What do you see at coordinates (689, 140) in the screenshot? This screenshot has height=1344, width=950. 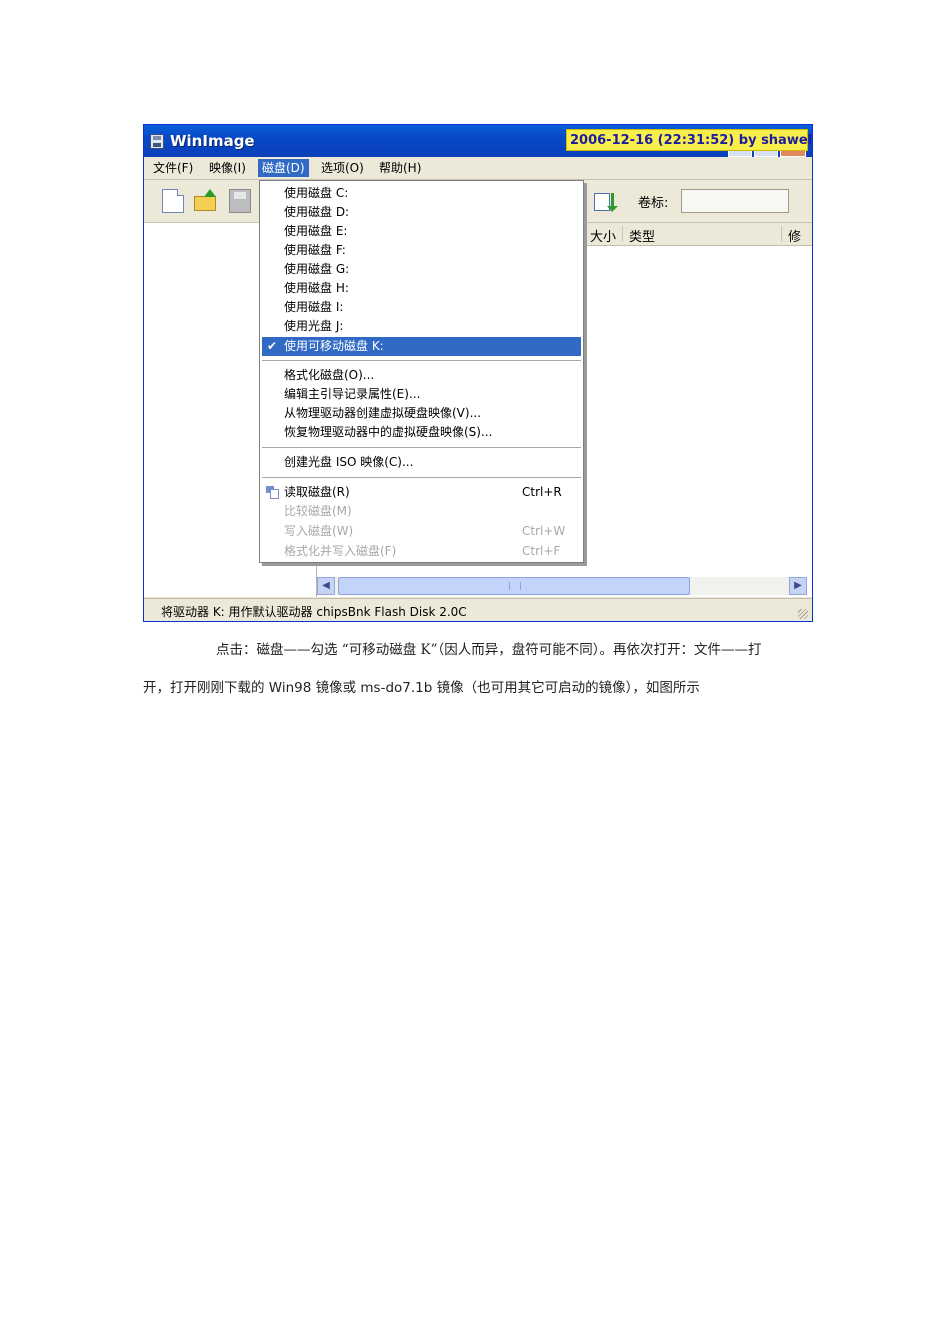 I see `timestamp-stamp: 2006-12-16 (22:31:52) by shawell` at bounding box center [689, 140].